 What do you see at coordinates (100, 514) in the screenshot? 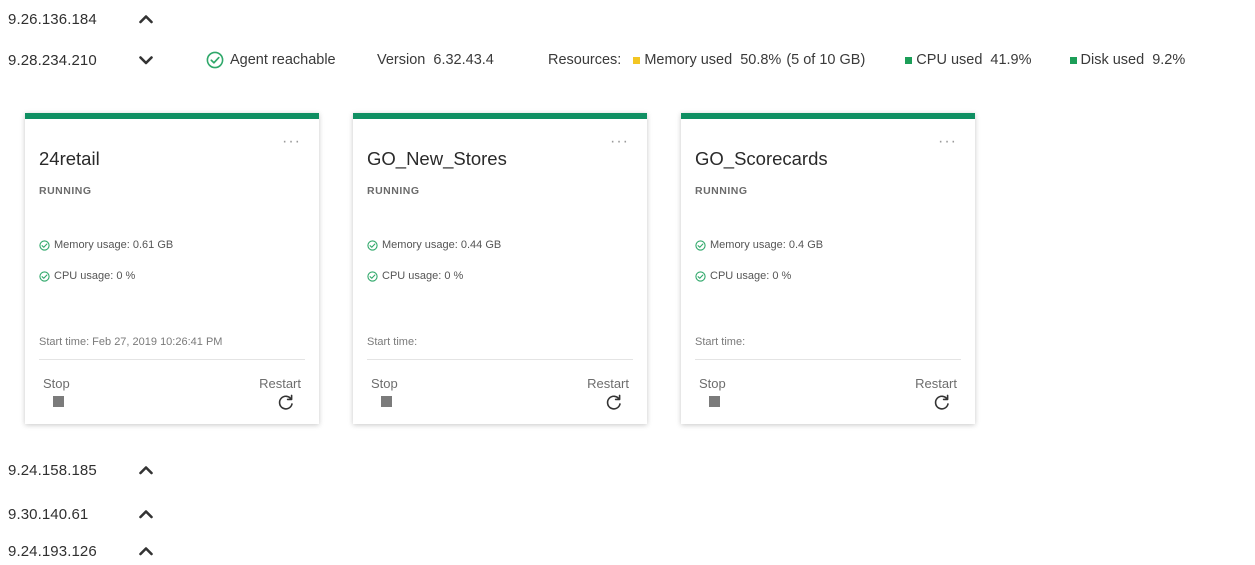
I see `host-row: 9.30.140.61` at bounding box center [100, 514].